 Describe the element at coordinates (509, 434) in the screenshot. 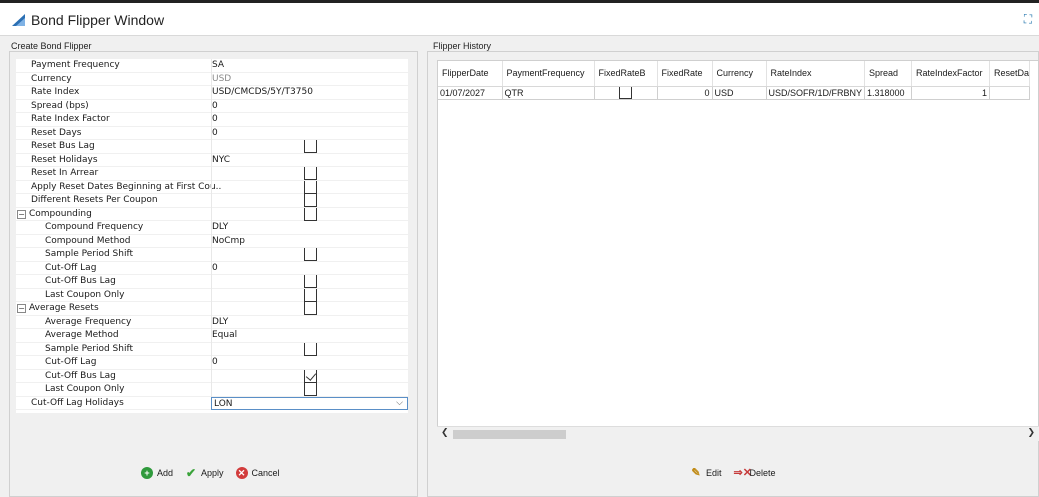

I see `scrollbar-thumb` at that location.